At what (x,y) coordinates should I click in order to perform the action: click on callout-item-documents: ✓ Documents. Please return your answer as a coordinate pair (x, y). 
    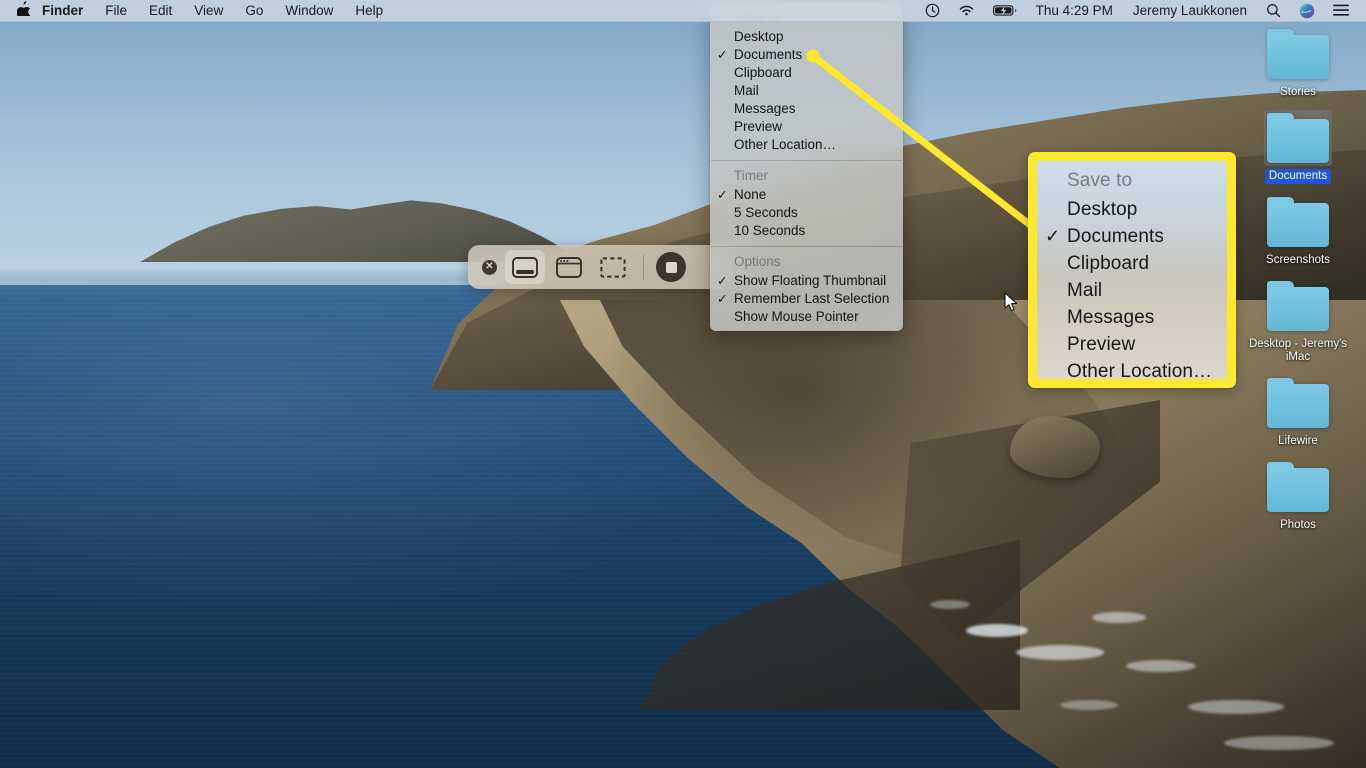
    Looking at the image, I should click on (1132, 236).